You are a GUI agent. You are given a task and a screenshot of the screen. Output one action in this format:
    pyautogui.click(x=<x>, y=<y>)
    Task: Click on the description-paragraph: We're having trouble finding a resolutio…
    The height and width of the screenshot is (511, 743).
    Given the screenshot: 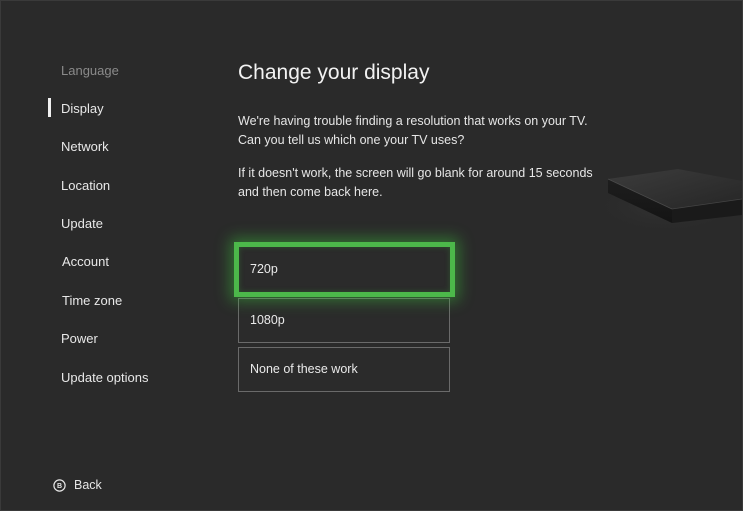 What is the action you would take?
    pyautogui.click(x=413, y=130)
    